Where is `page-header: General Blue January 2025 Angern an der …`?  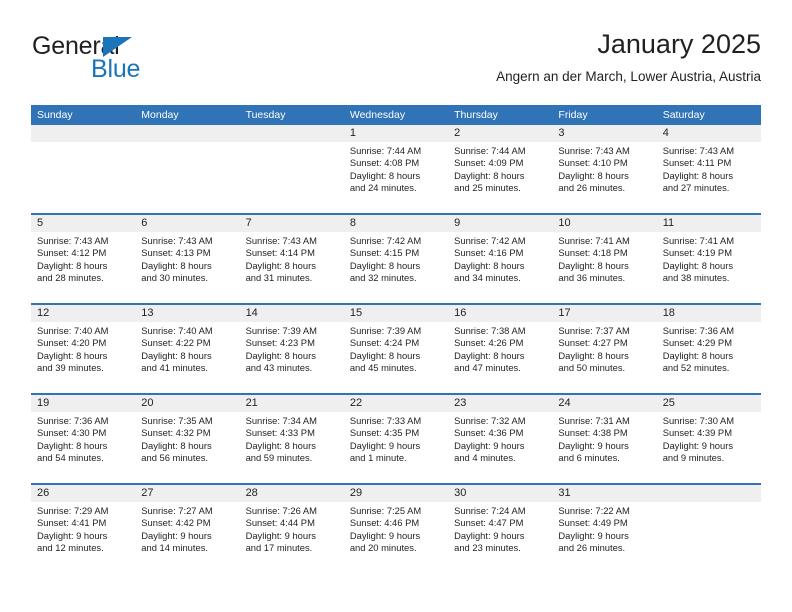
page-header: General Blue January 2025 Angern an der … is located at coordinates (396, 64).